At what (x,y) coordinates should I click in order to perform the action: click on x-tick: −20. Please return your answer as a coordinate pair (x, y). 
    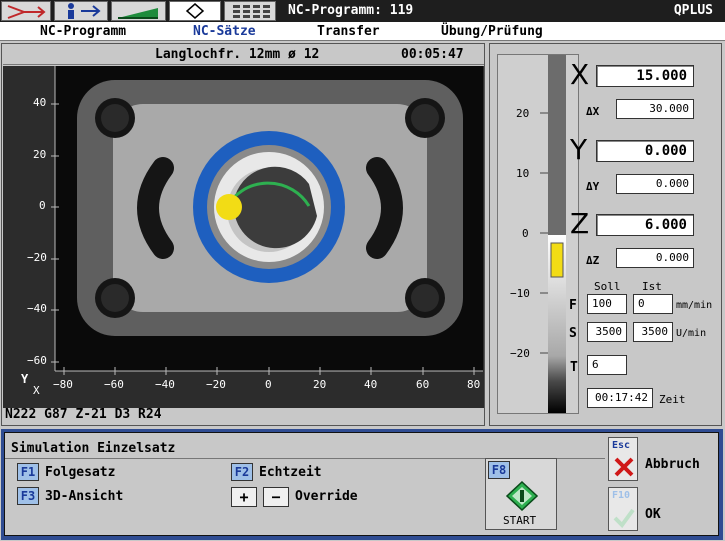
    Looking at the image, I should click on (216, 384).